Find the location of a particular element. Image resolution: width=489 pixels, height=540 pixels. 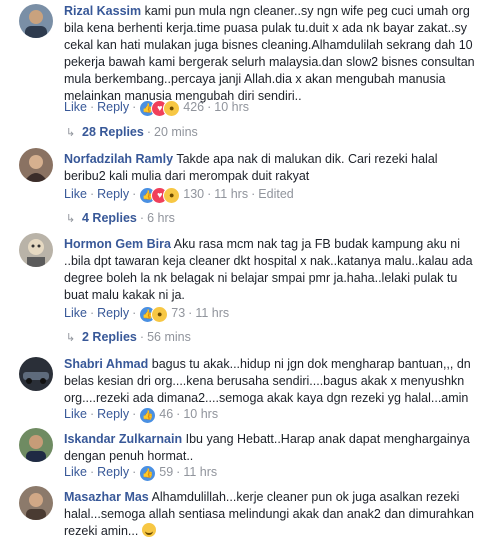

view-replies: ↳ 2 Replies · 56 mins is located at coordinates (128, 337).